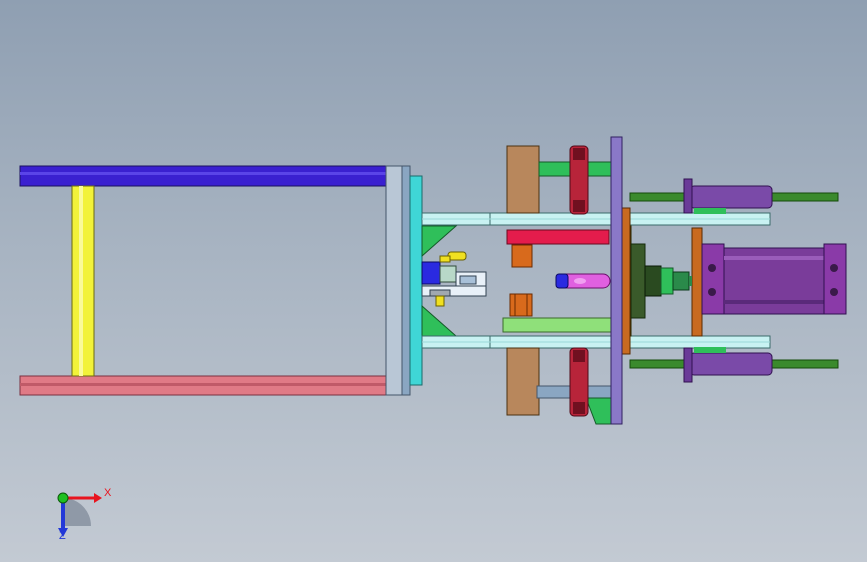 This screenshot has width=867, height=562. I want to click on wood-block-bottom, so click(523, 381).